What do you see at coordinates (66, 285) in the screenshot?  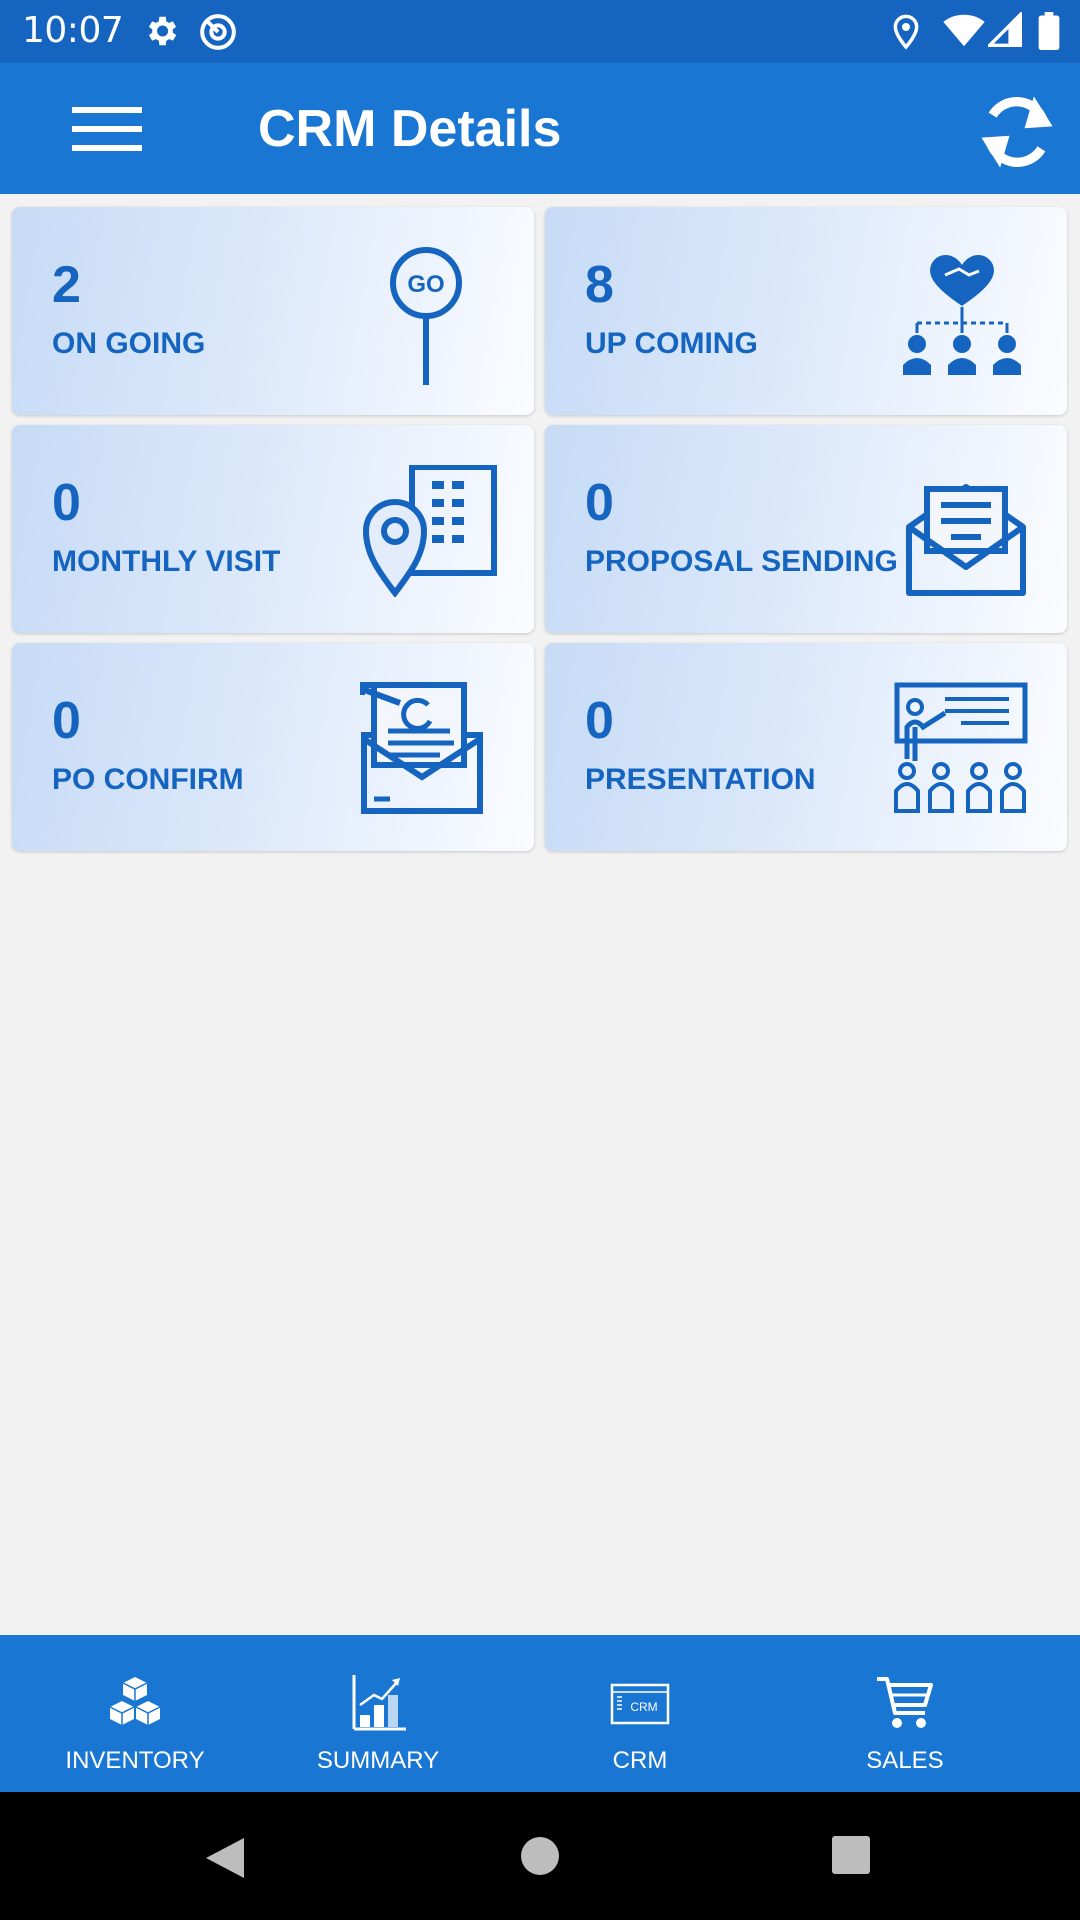 I see `card-count: 2` at bounding box center [66, 285].